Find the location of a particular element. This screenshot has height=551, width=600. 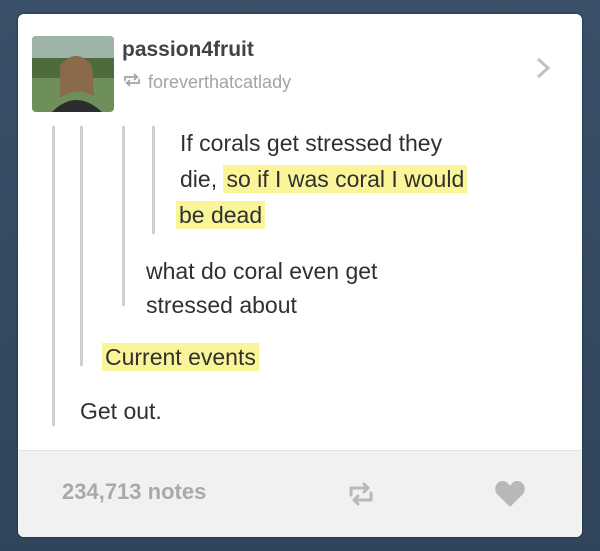

post-author: passion4fruit is located at coordinates (188, 50).